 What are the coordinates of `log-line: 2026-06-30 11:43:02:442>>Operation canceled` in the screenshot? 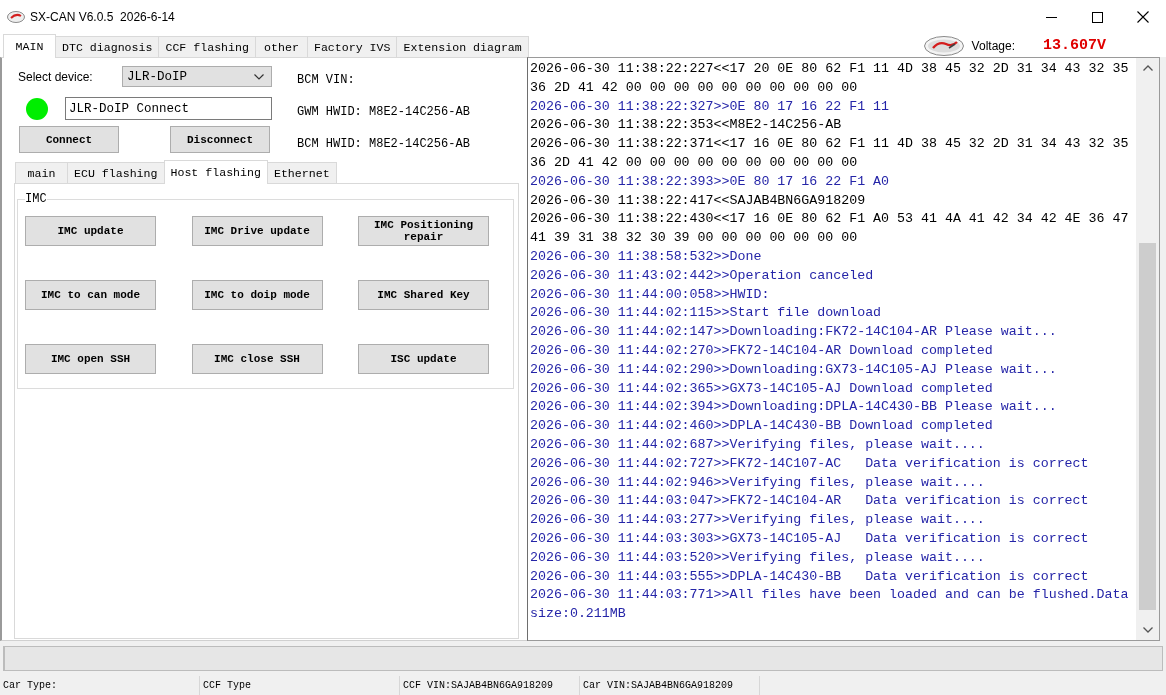 It's located at (702, 275).